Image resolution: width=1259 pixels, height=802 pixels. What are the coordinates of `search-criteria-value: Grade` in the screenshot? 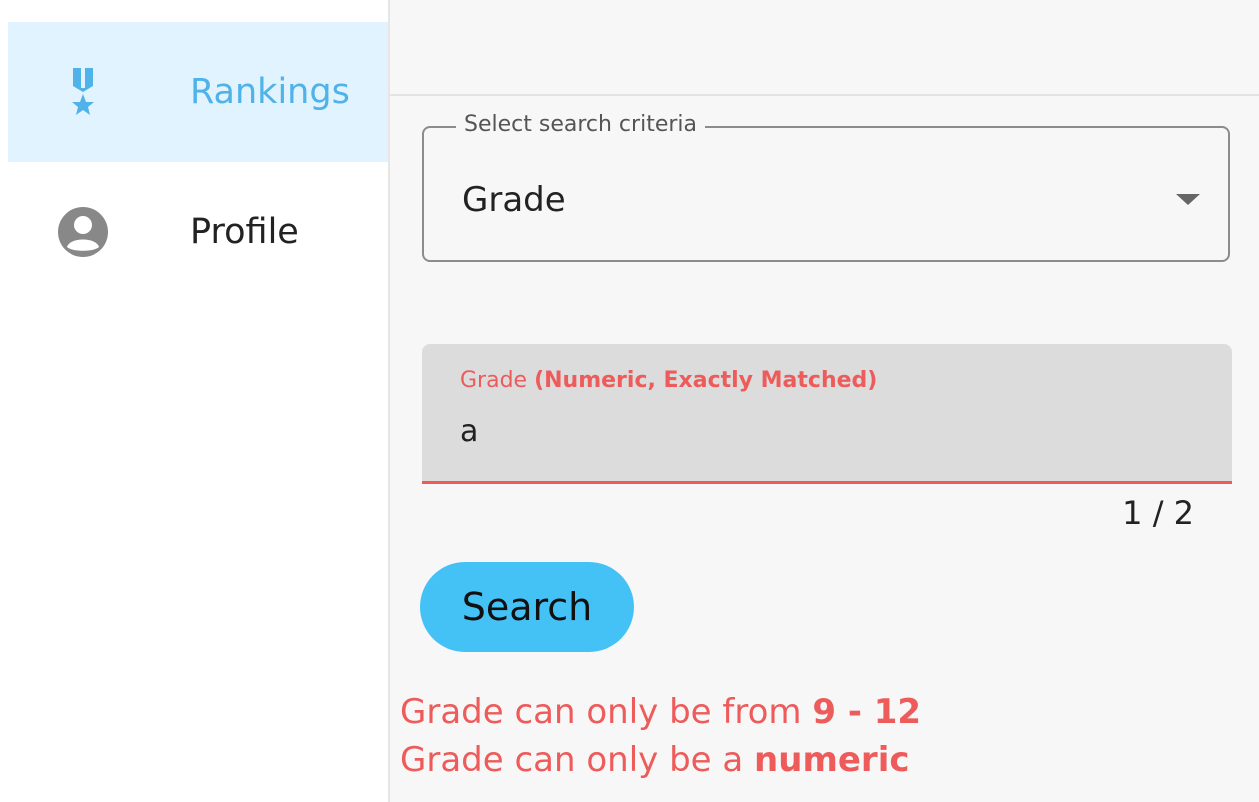 It's located at (514, 200).